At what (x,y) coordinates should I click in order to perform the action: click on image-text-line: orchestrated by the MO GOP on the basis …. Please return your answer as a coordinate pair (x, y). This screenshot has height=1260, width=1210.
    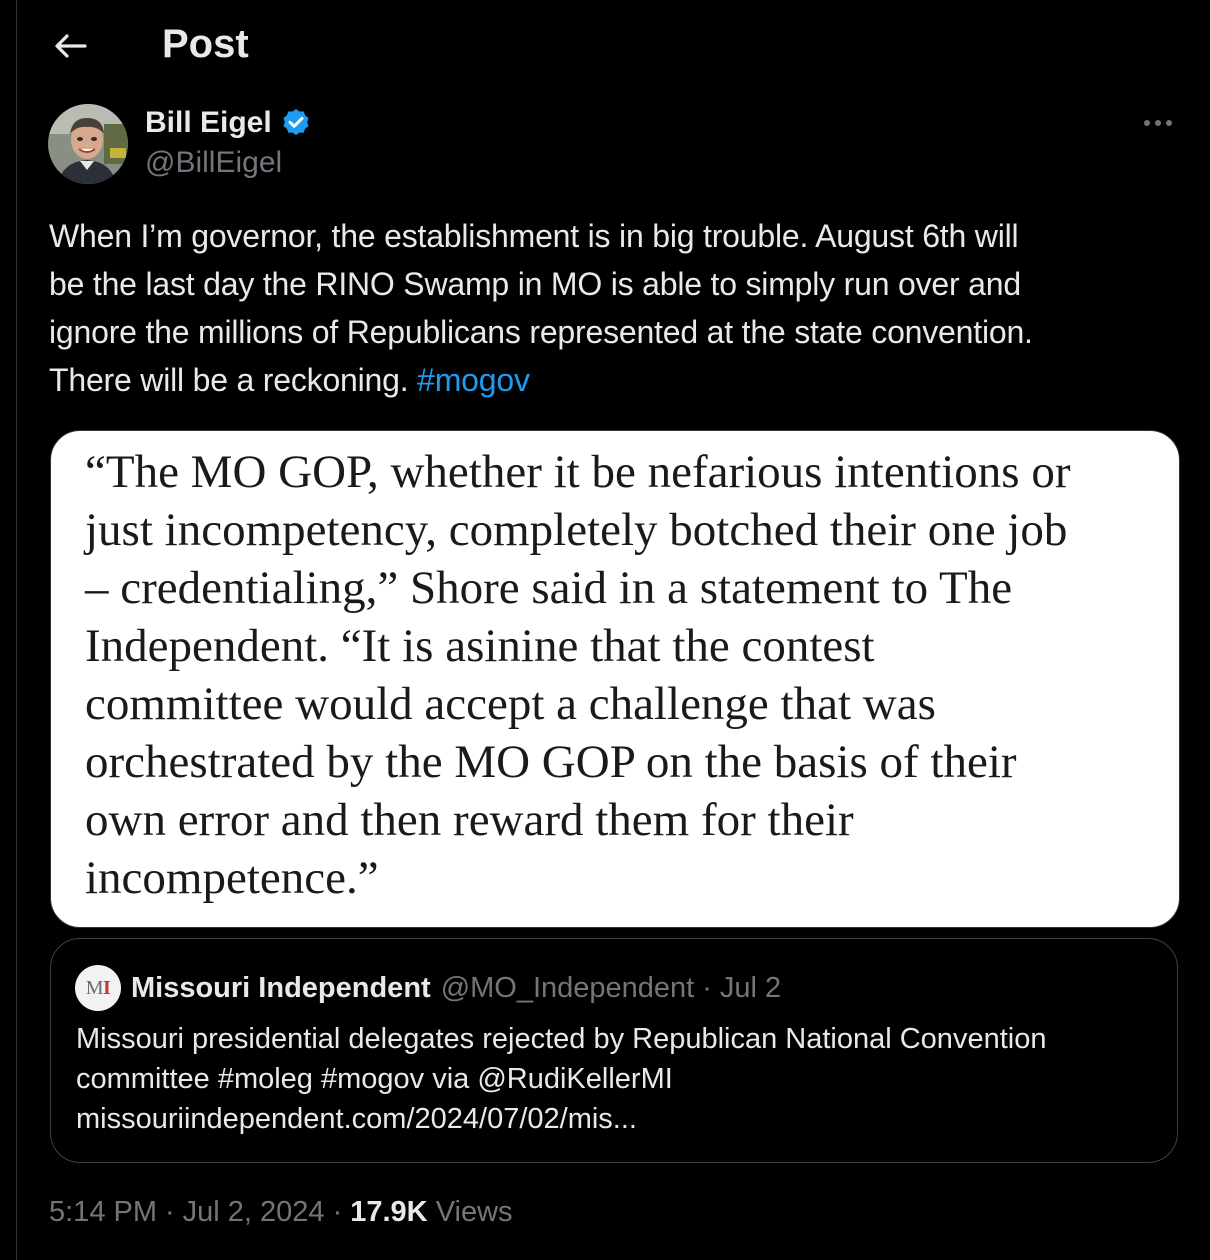
    Looking at the image, I should click on (551, 762).